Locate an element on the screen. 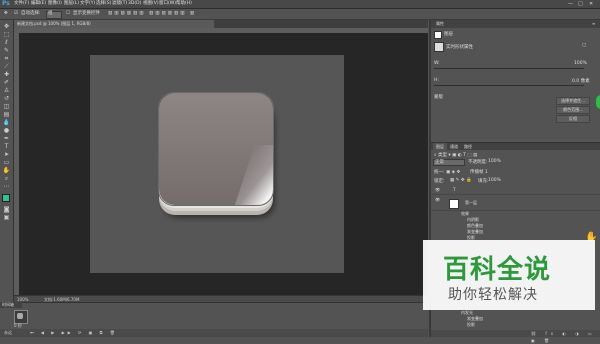 This screenshot has height=344, width=600. layer-kind-label: 实时形状属性 is located at coordinates (459, 47).